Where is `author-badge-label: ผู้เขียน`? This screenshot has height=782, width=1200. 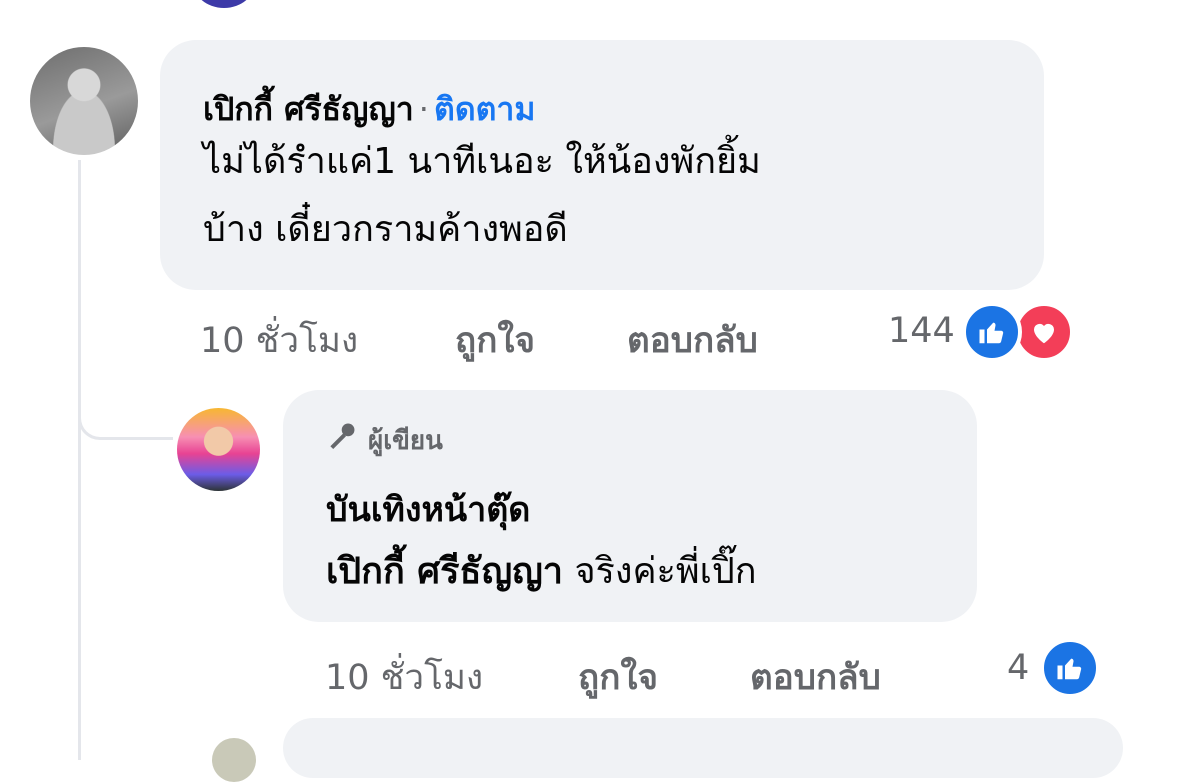 author-badge-label: ผู้เขียน is located at coordinates (405, 441).